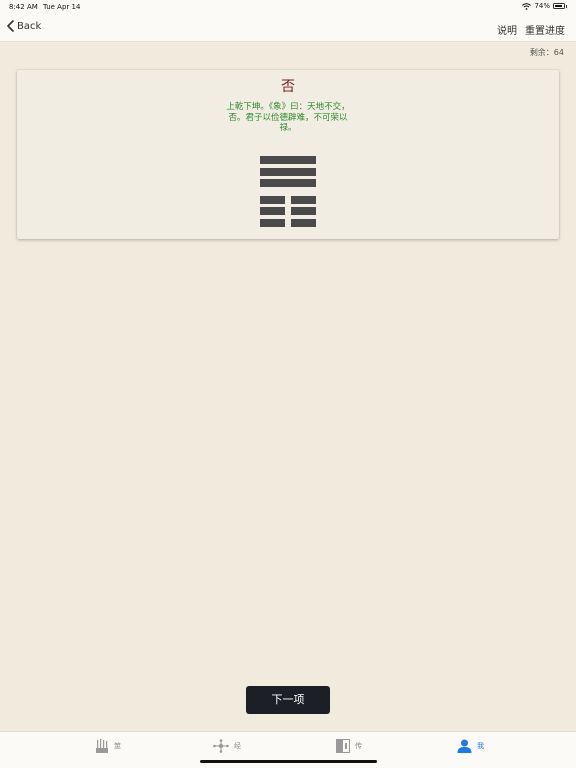  I want to click on status-right: 74%, so click(544, 6).